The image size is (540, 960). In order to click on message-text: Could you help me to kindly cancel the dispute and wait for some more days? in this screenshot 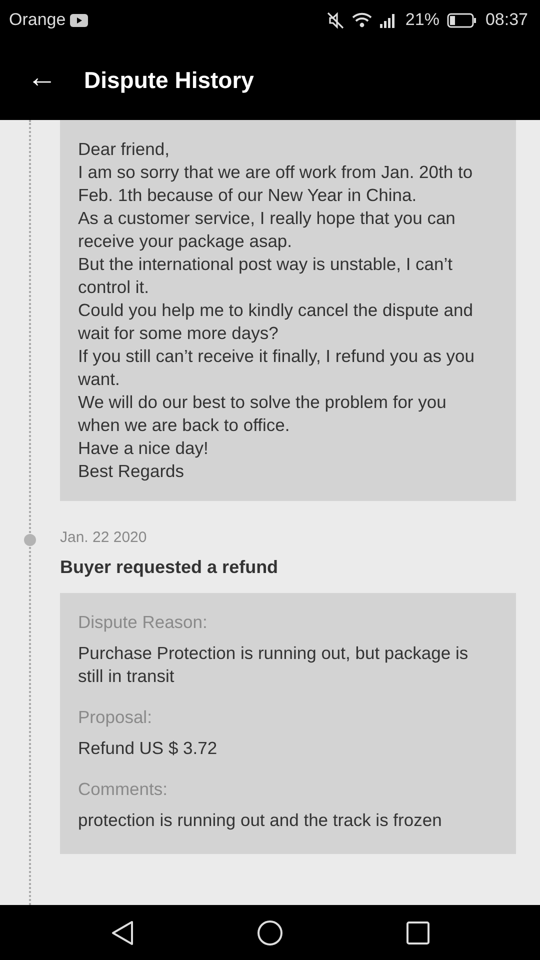, I will do `click(276, 322)`.